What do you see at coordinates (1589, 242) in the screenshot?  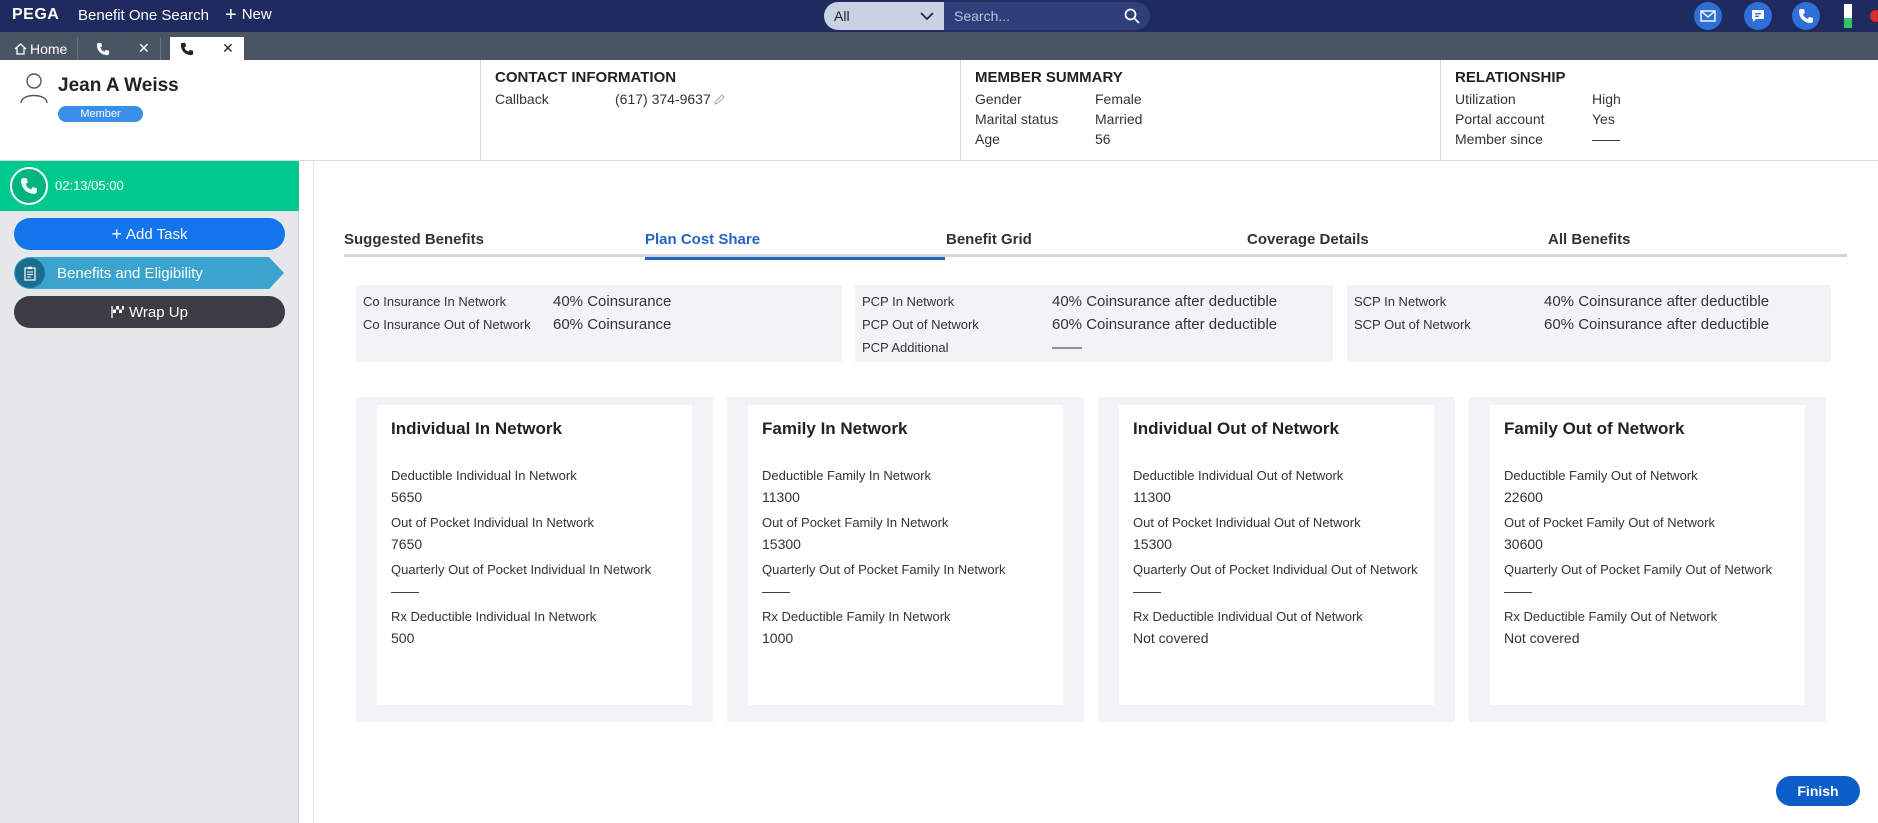 I see `tab-all-benefits: All Benefits` at bounding box center [1589, 242].